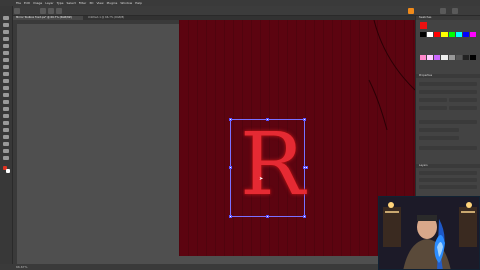 The width and height of the screenshot is (480, 270). What do you see at coordinates (272, 165) in the screenshot?
I see `letter-r-layer: R` at bounding box center [272, 165].